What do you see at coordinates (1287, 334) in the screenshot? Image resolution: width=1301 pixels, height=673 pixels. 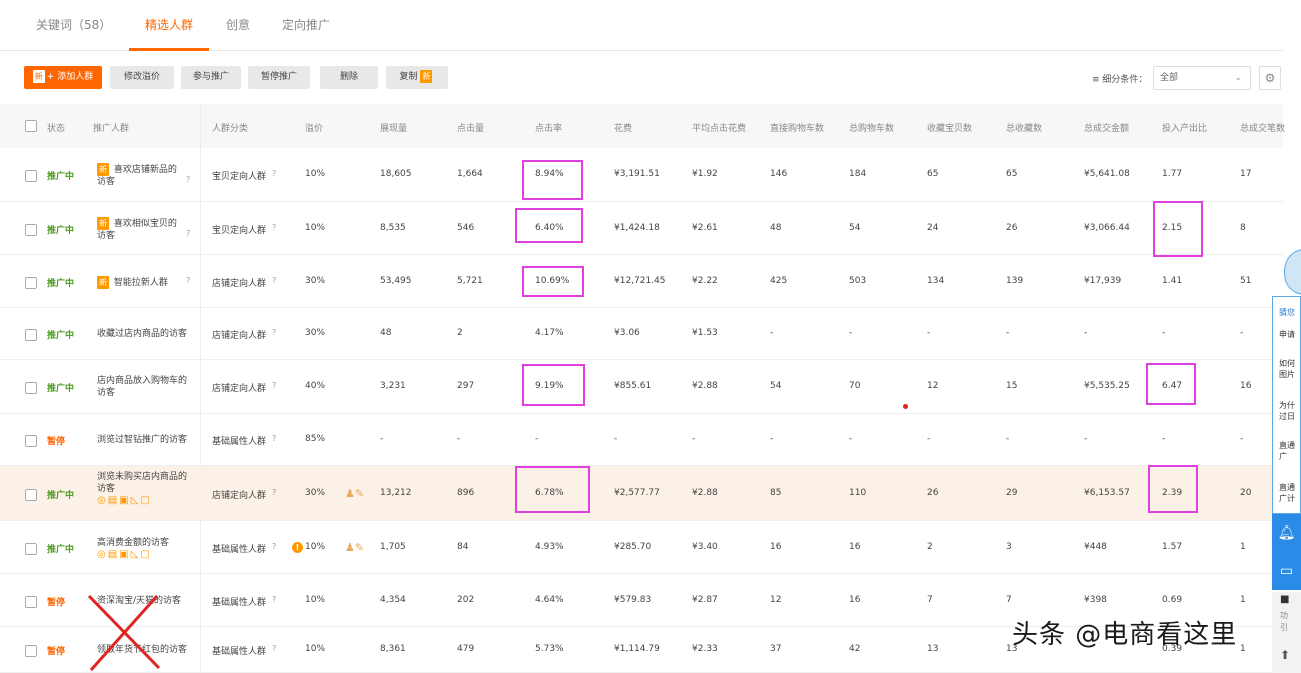 I see `help-item: 申请` at bounding box center [1287, 334].